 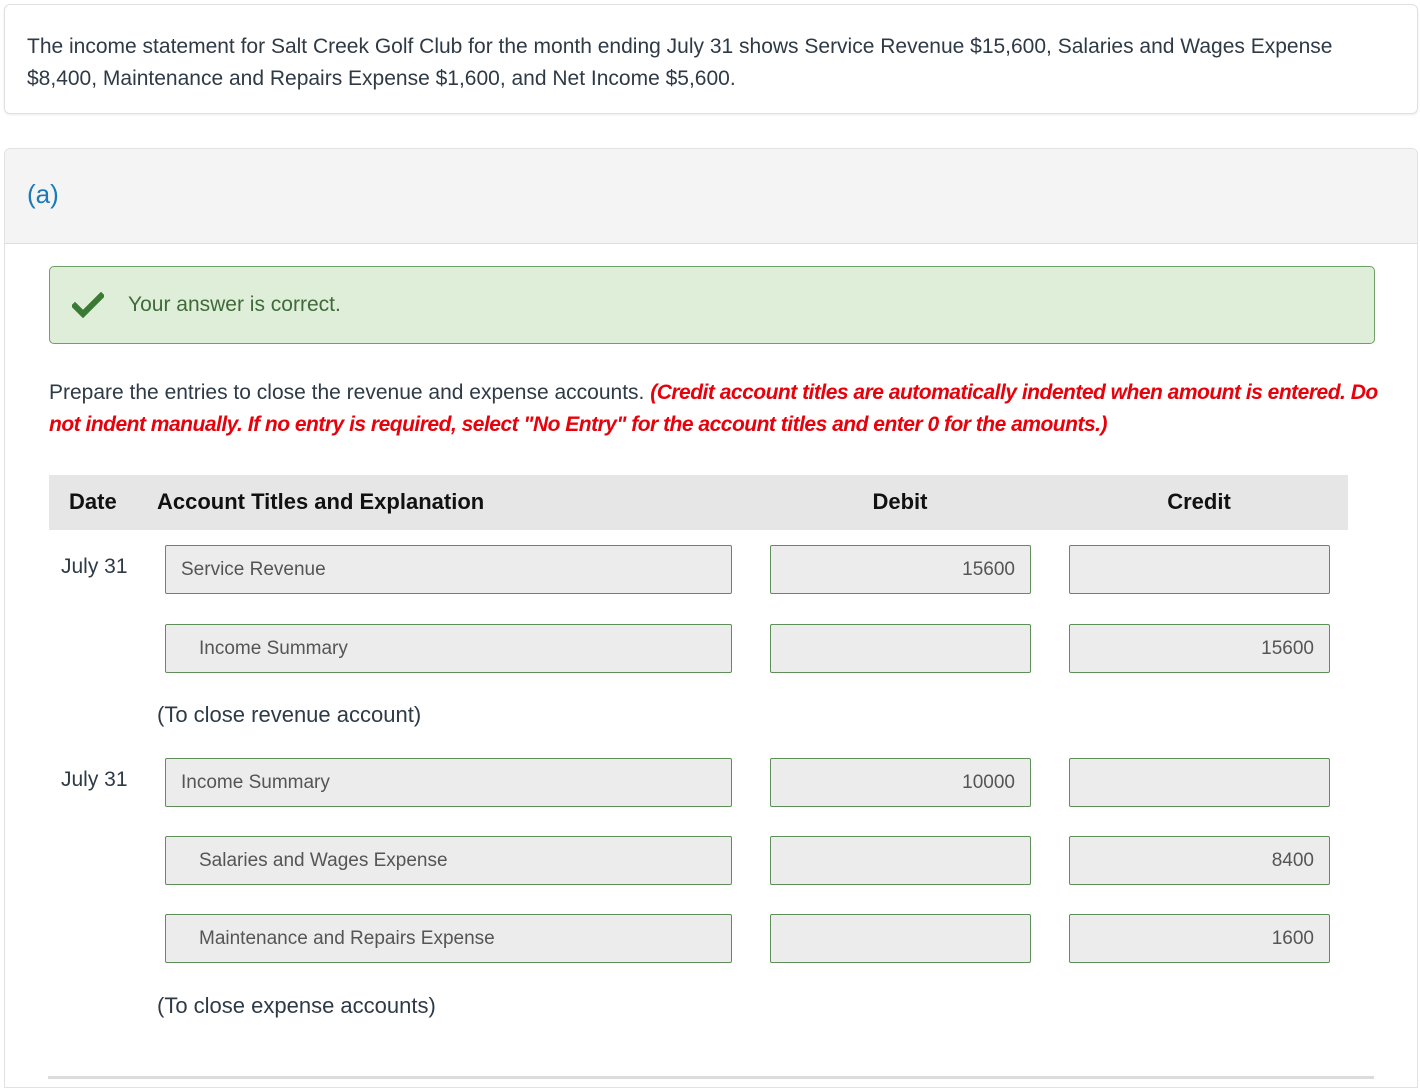 What do you see at coordinates (234, 304) in the screenshot?
I see `feedback-text: Your answer is correct.` at bounding box center [234, 304].